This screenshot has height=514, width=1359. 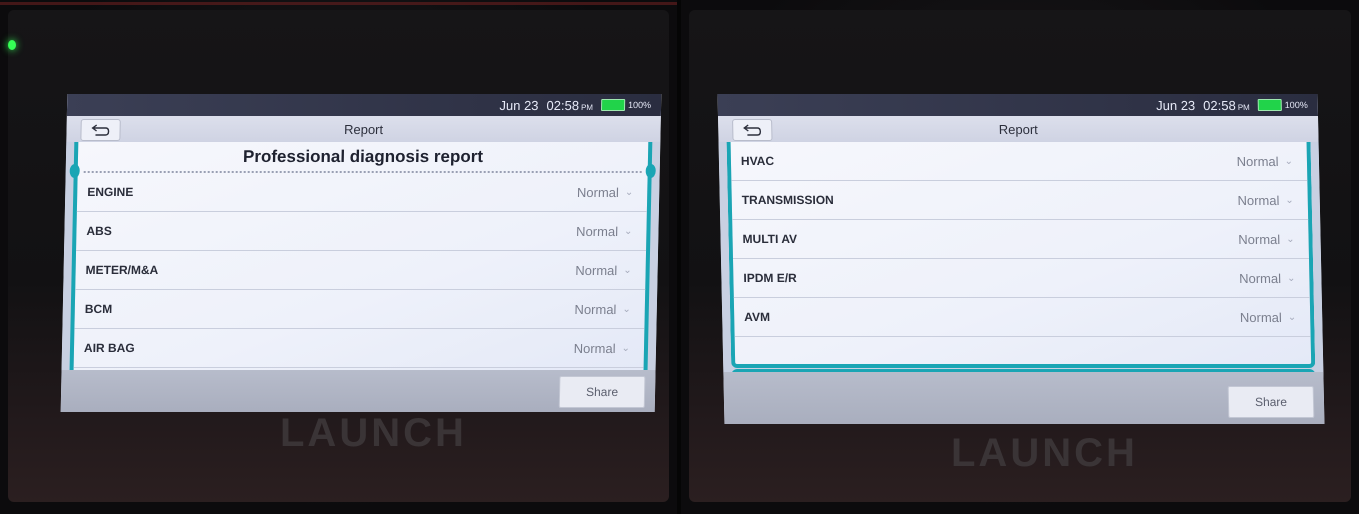 I want to click on system-row: MULTI AV Normal ⌄, so click(x=1020, y=239).